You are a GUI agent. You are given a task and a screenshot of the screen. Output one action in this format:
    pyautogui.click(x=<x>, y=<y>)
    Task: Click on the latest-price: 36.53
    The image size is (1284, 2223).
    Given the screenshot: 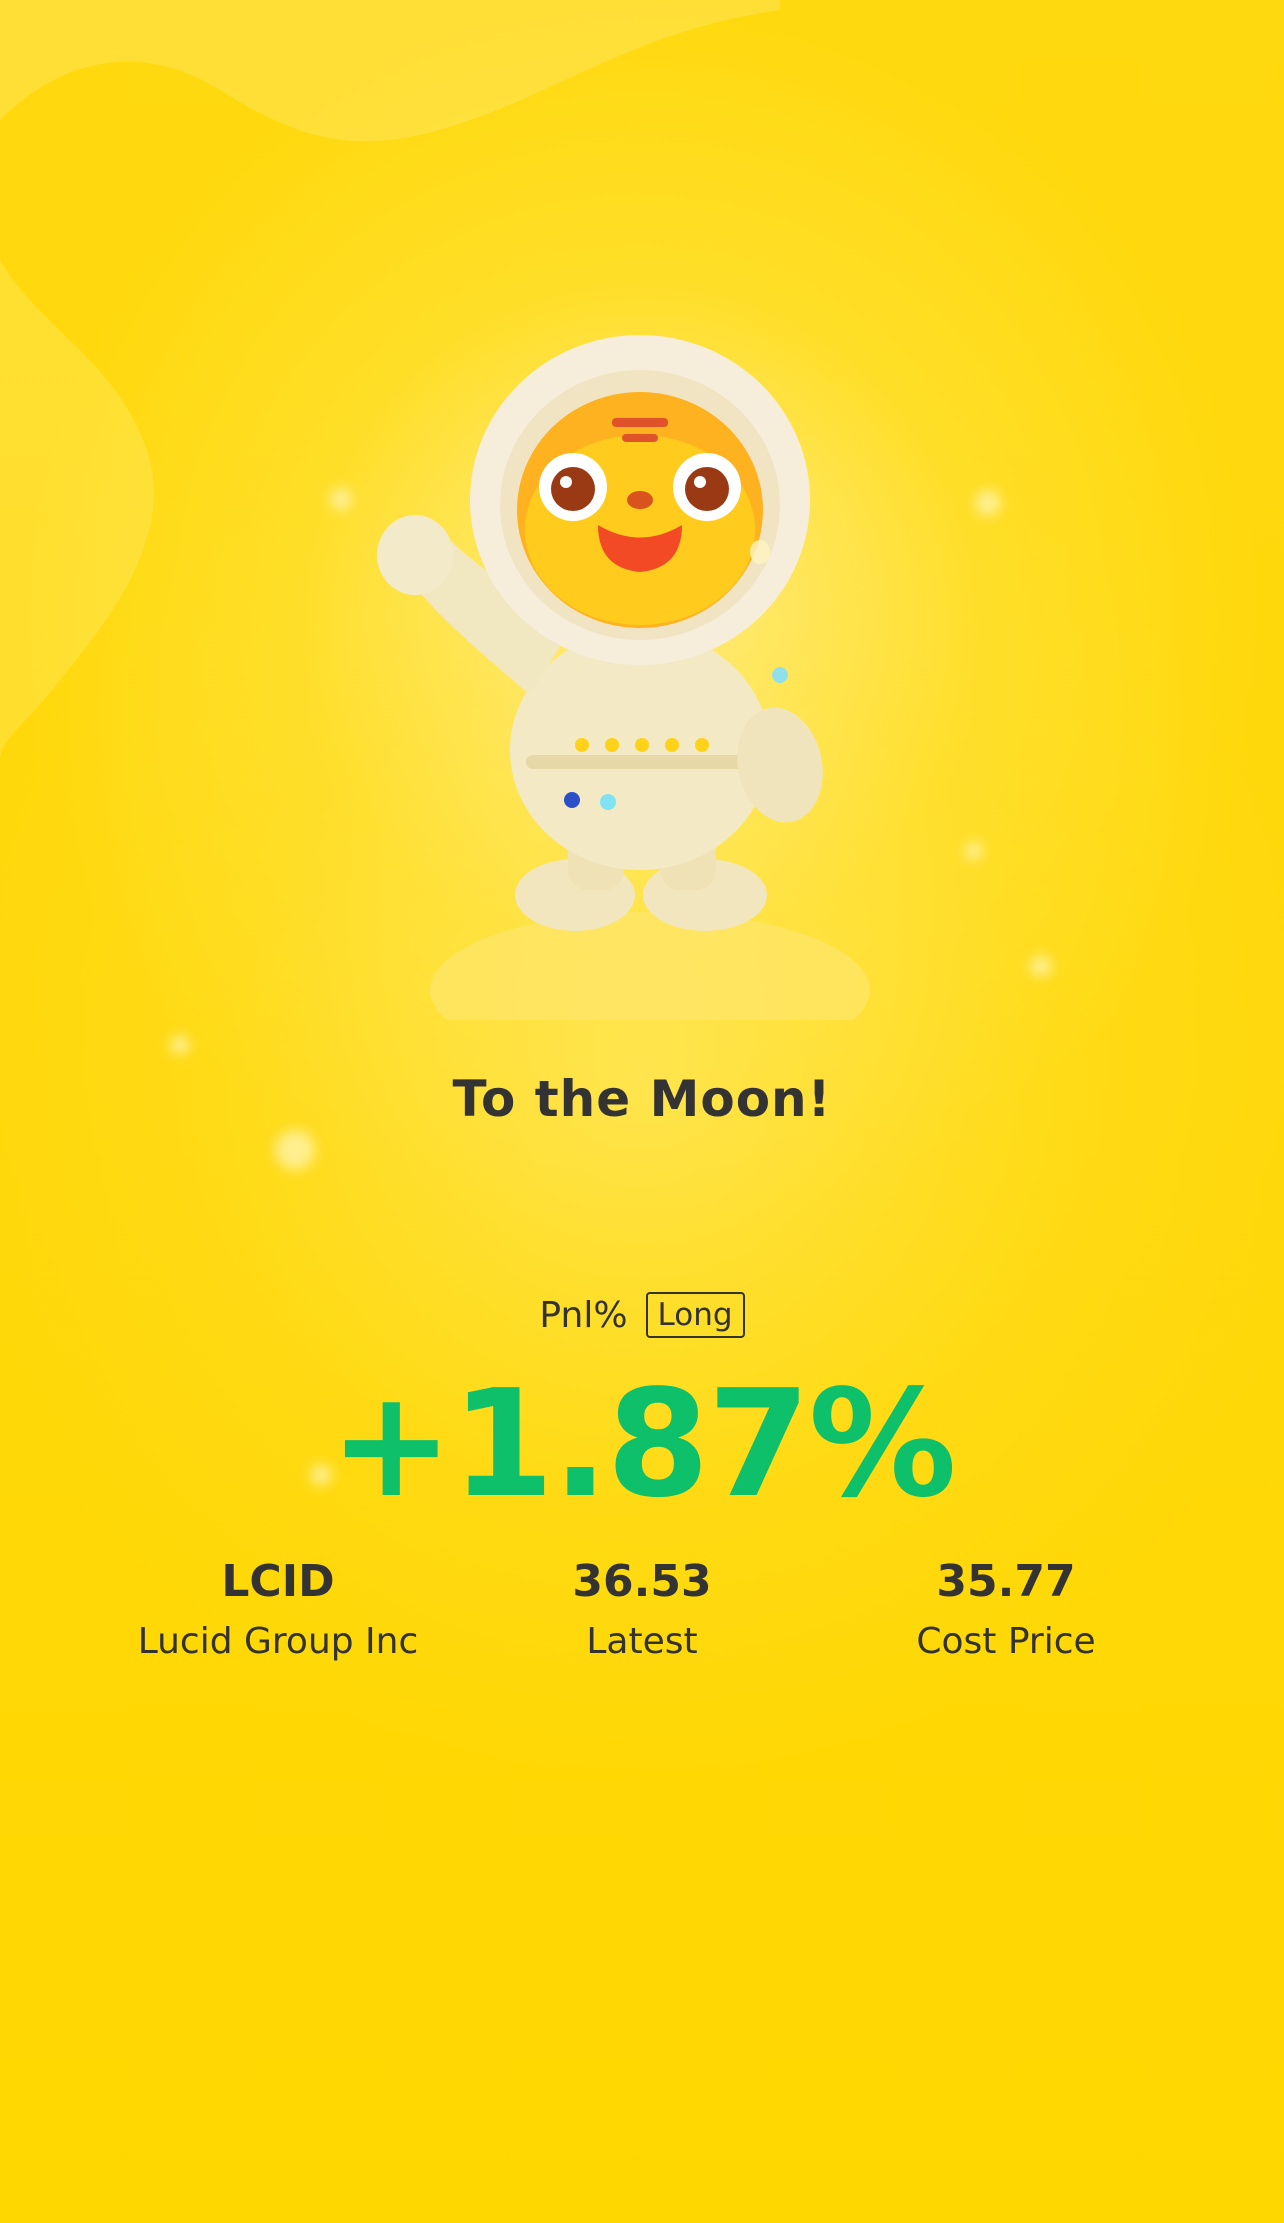 What is the action you would take?
    pyautogui.click(x=642, y=1581)
    